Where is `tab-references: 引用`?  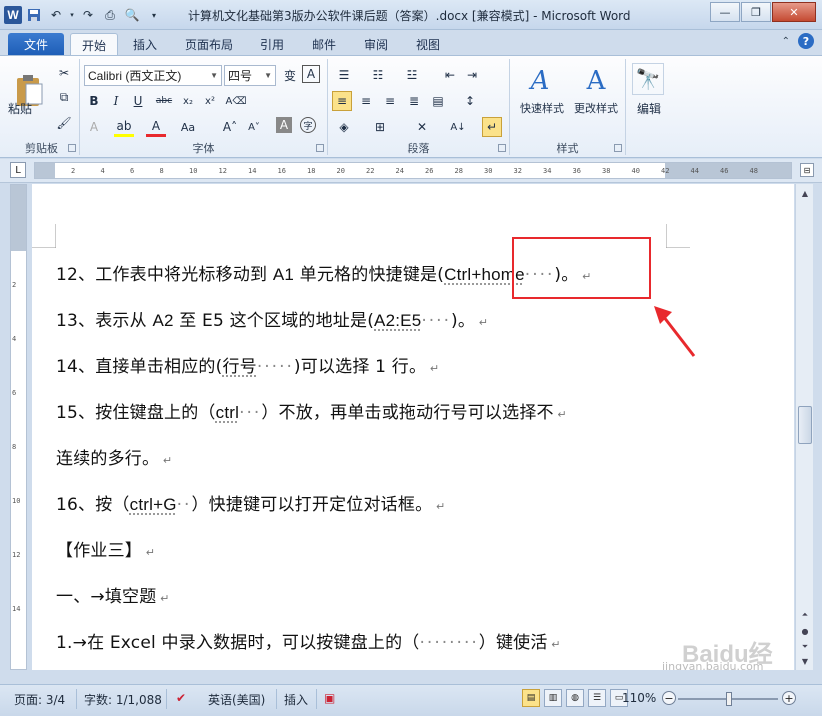
tab-references: 引用 is located at coordinates (272, 44).